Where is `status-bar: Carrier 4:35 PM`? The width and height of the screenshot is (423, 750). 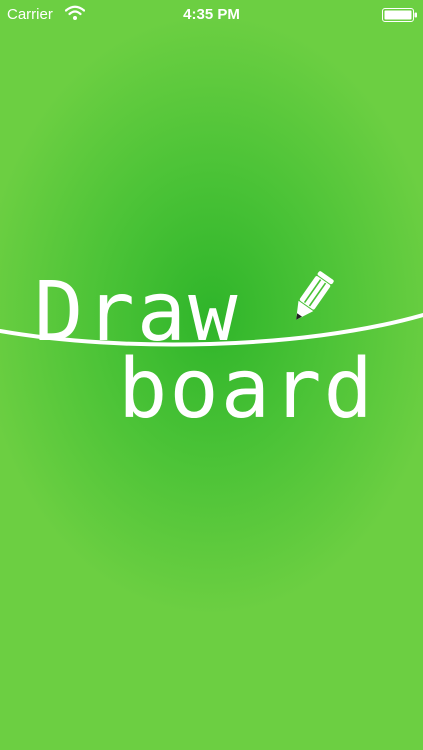
status-bar: Carrier 4:35 PM is located at coordinates (211, 15).